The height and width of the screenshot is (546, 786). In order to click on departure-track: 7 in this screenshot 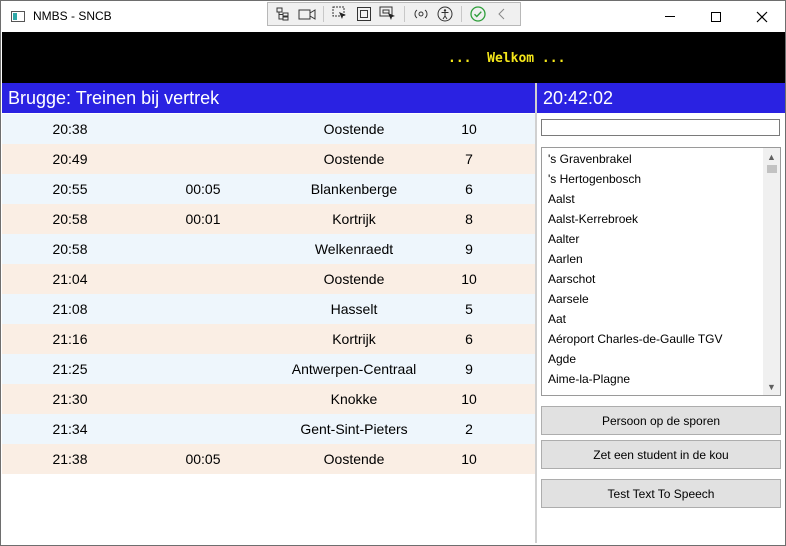, I will do `click(469, 159)`.